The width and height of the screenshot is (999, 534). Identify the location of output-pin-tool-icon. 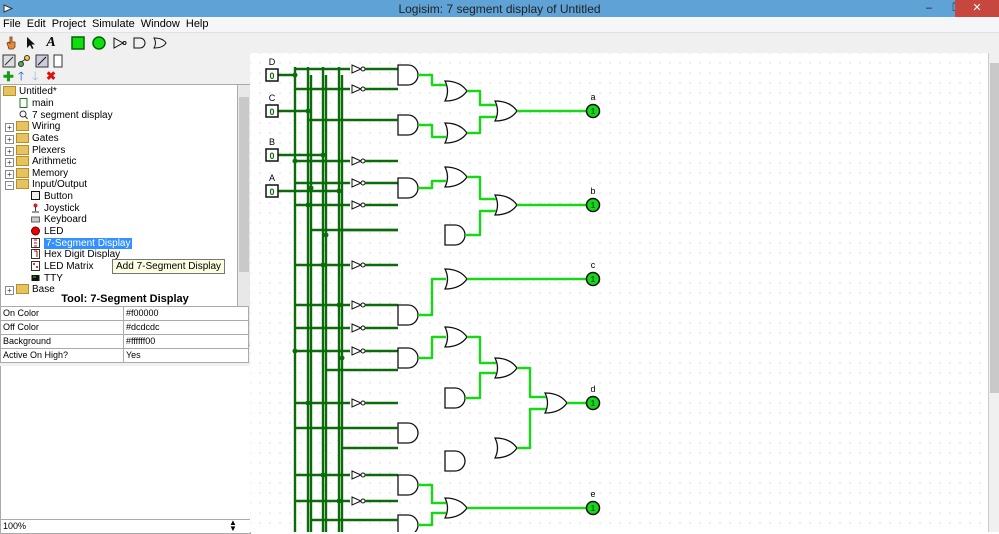
(99, 43).